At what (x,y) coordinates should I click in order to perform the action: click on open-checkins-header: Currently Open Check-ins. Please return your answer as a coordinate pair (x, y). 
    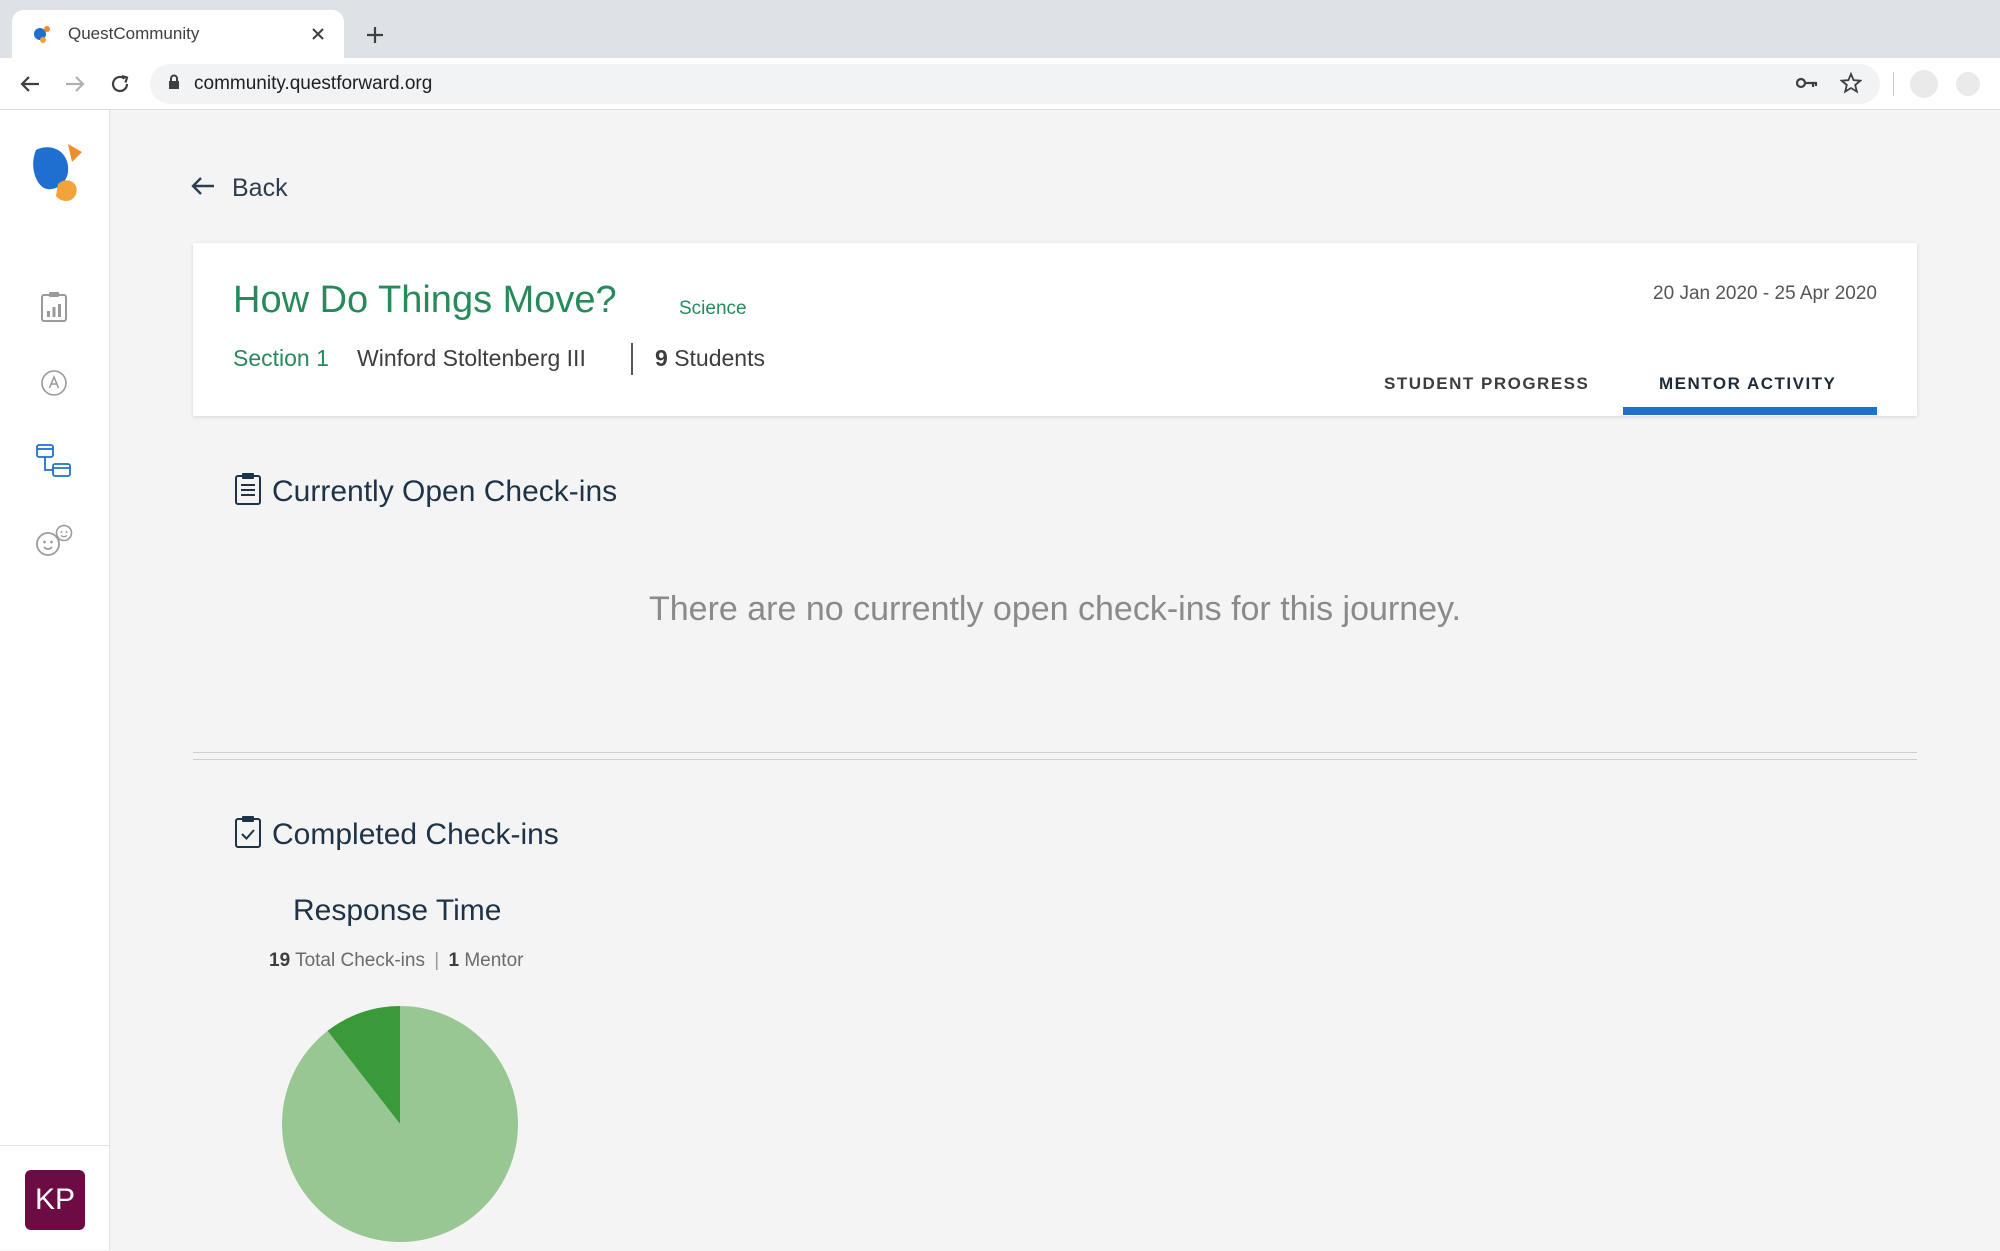
    Looking at the image, I should click on (425, 491).